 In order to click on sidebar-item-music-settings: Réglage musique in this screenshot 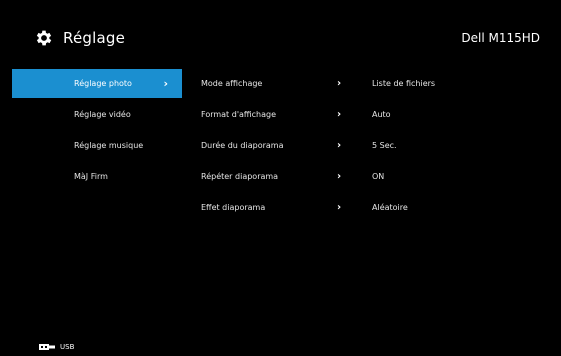, I will do `click(97, 145)`.